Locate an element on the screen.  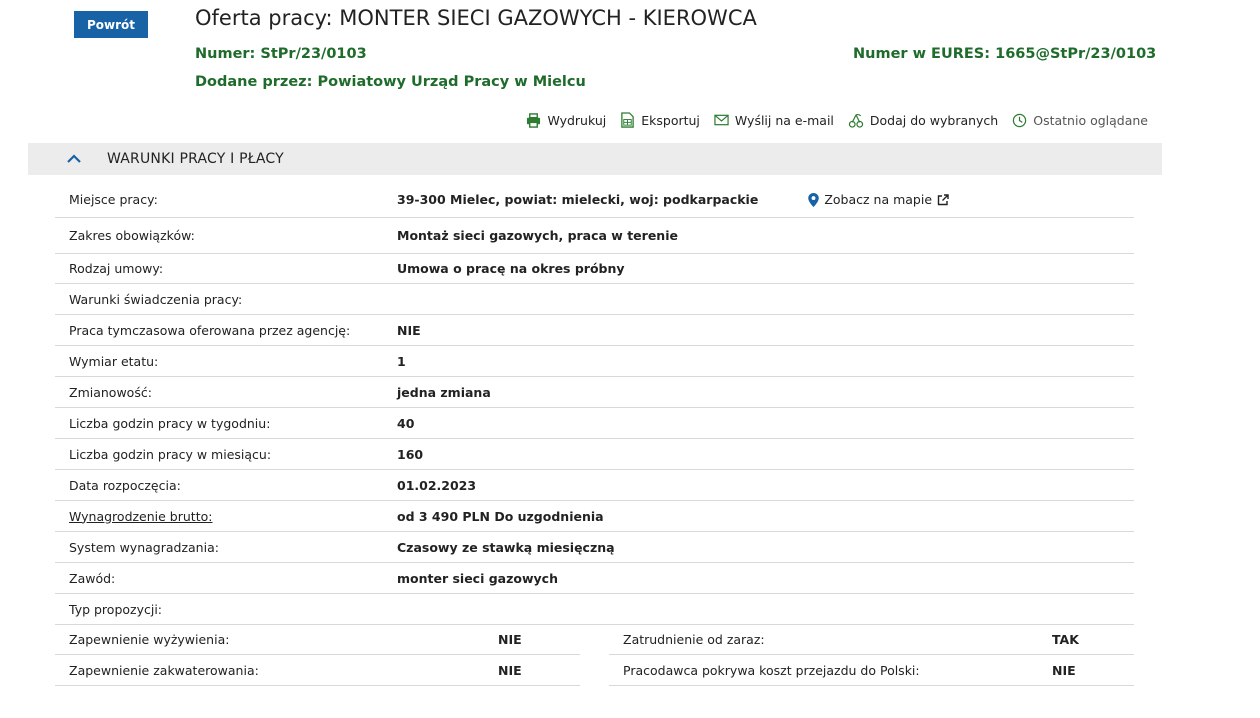
table-row: Typ propozycji: is located at coordinates (594, 609).